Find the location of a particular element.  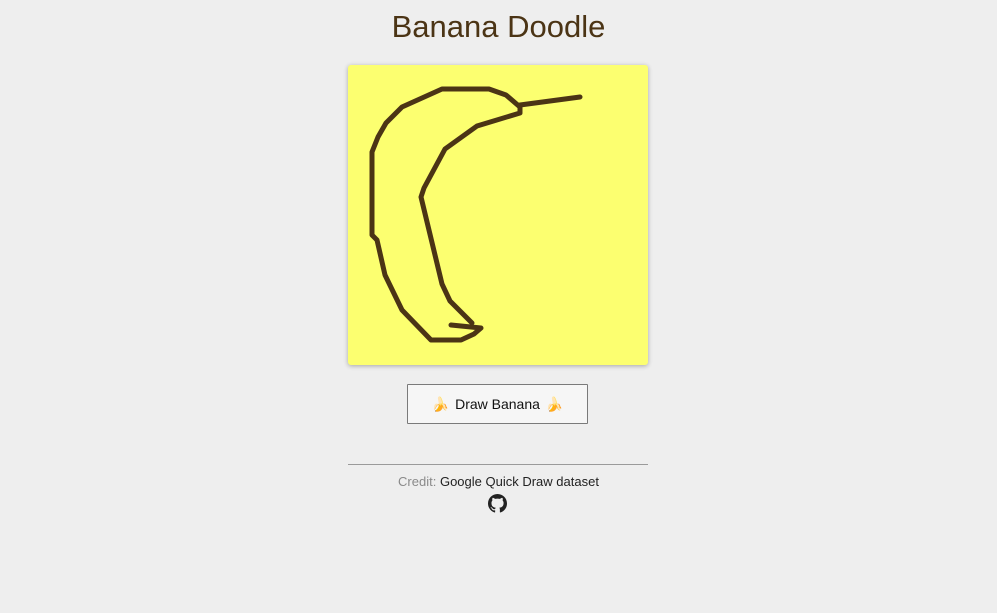

credit-link: Google Quick Draw dataset is located at coordinates (519, 481).